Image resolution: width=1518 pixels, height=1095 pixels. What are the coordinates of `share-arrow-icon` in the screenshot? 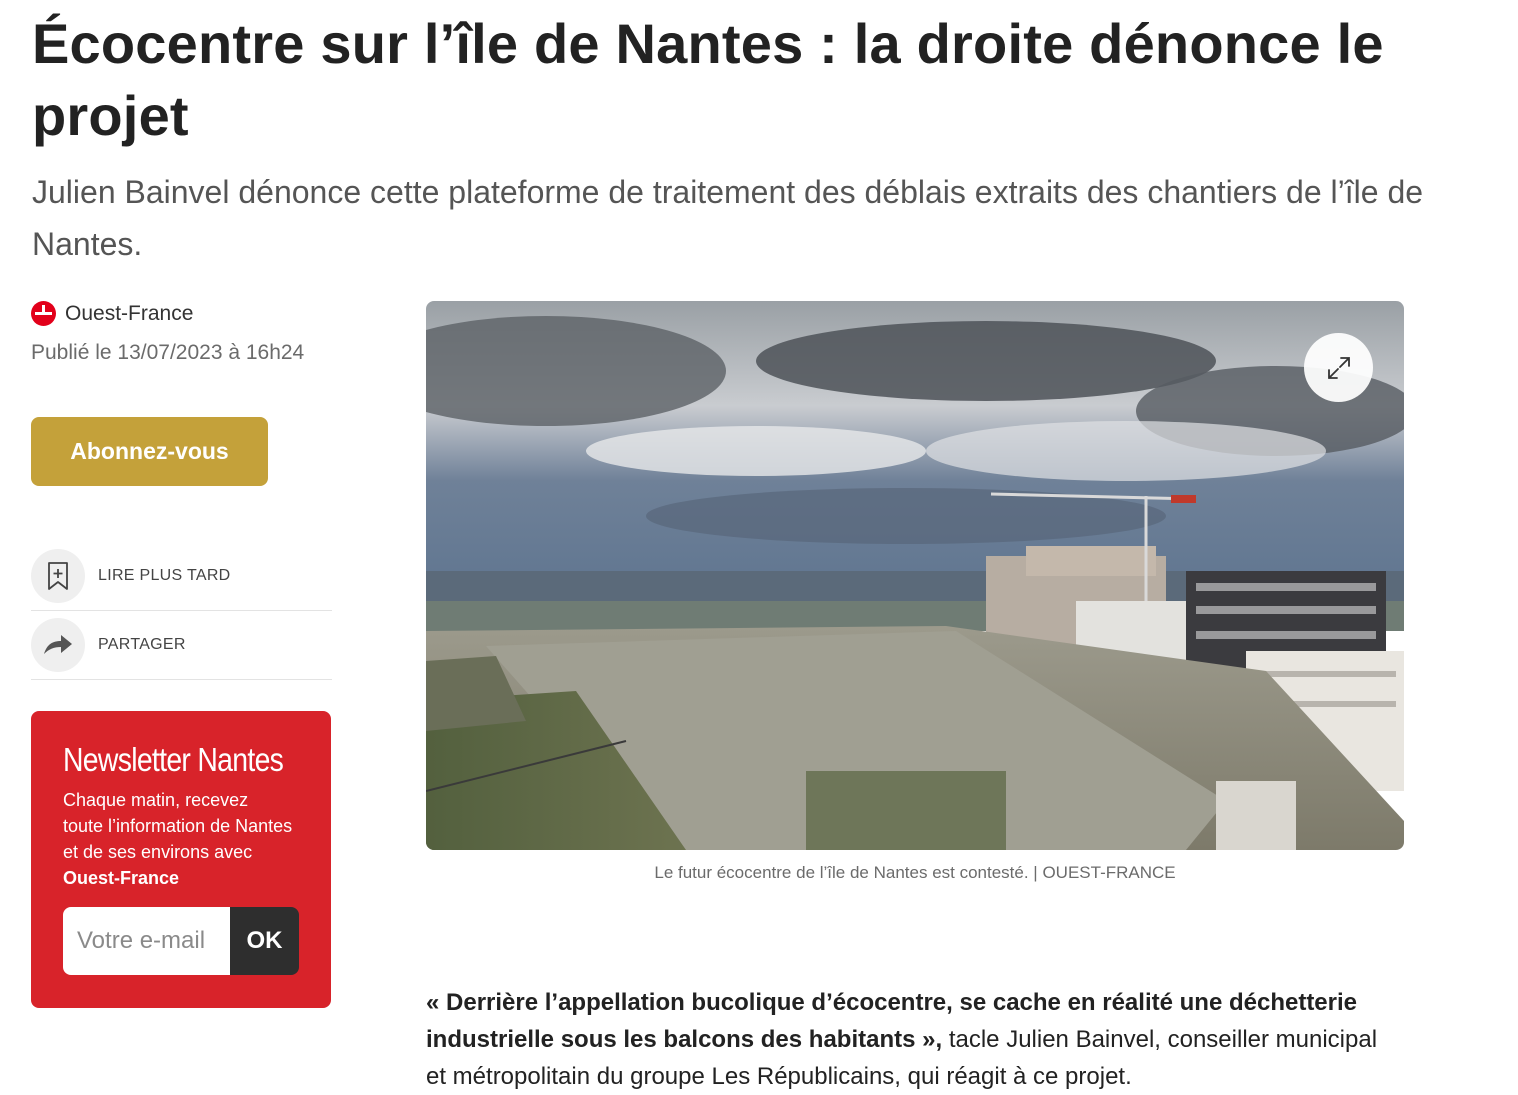 It's located at (58, 645).